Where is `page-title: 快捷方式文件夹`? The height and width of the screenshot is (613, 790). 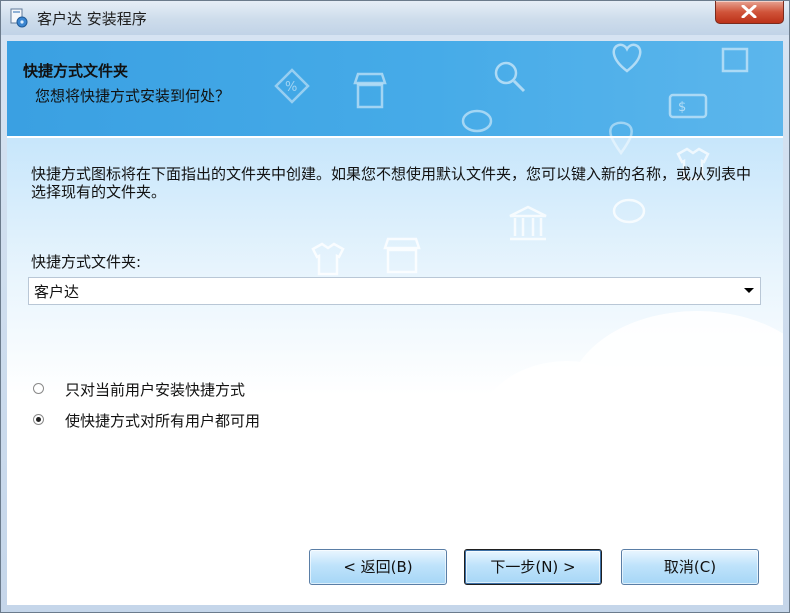 page-title: 快捷方式文件夹 is located at coordinates (76, 71).